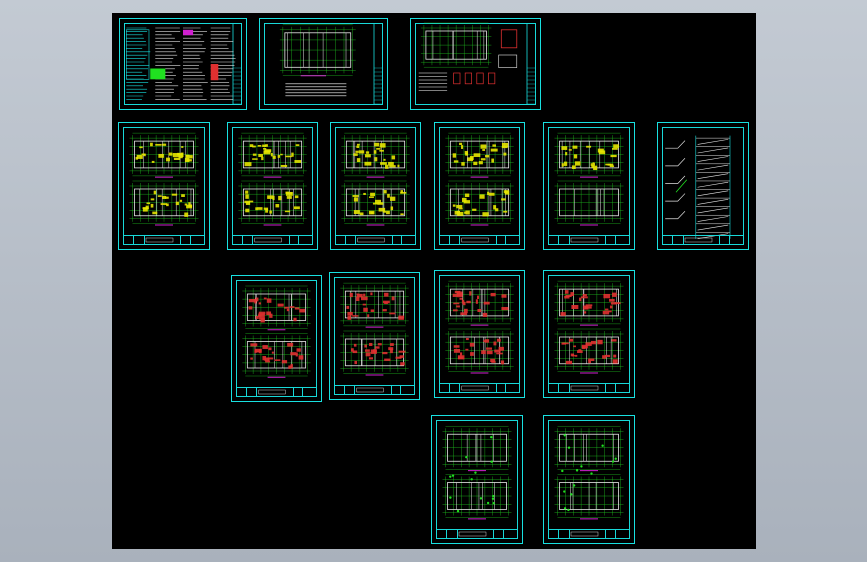 Image resolution: width=867 pixels, height=562 pixels. What do you see at coordinates (323, 64) in the screenshot?
I see `site-plan-sheet` at bounding box center [323, 64].